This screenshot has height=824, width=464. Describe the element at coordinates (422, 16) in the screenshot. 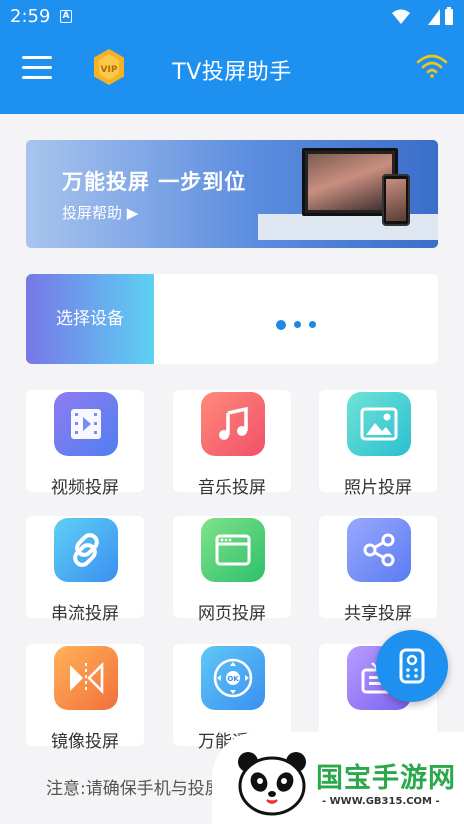

I see `system-status-icons` at that location.